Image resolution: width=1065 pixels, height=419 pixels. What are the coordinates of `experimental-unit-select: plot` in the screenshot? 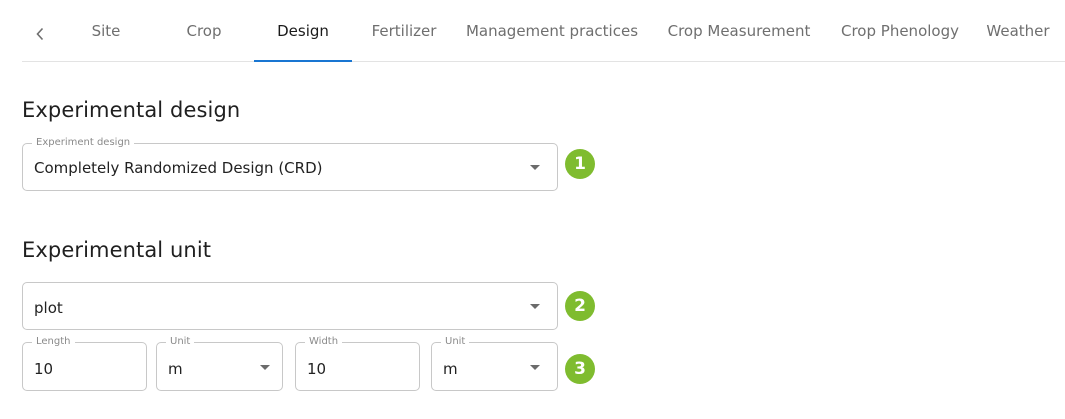 It's located at (290, 306).